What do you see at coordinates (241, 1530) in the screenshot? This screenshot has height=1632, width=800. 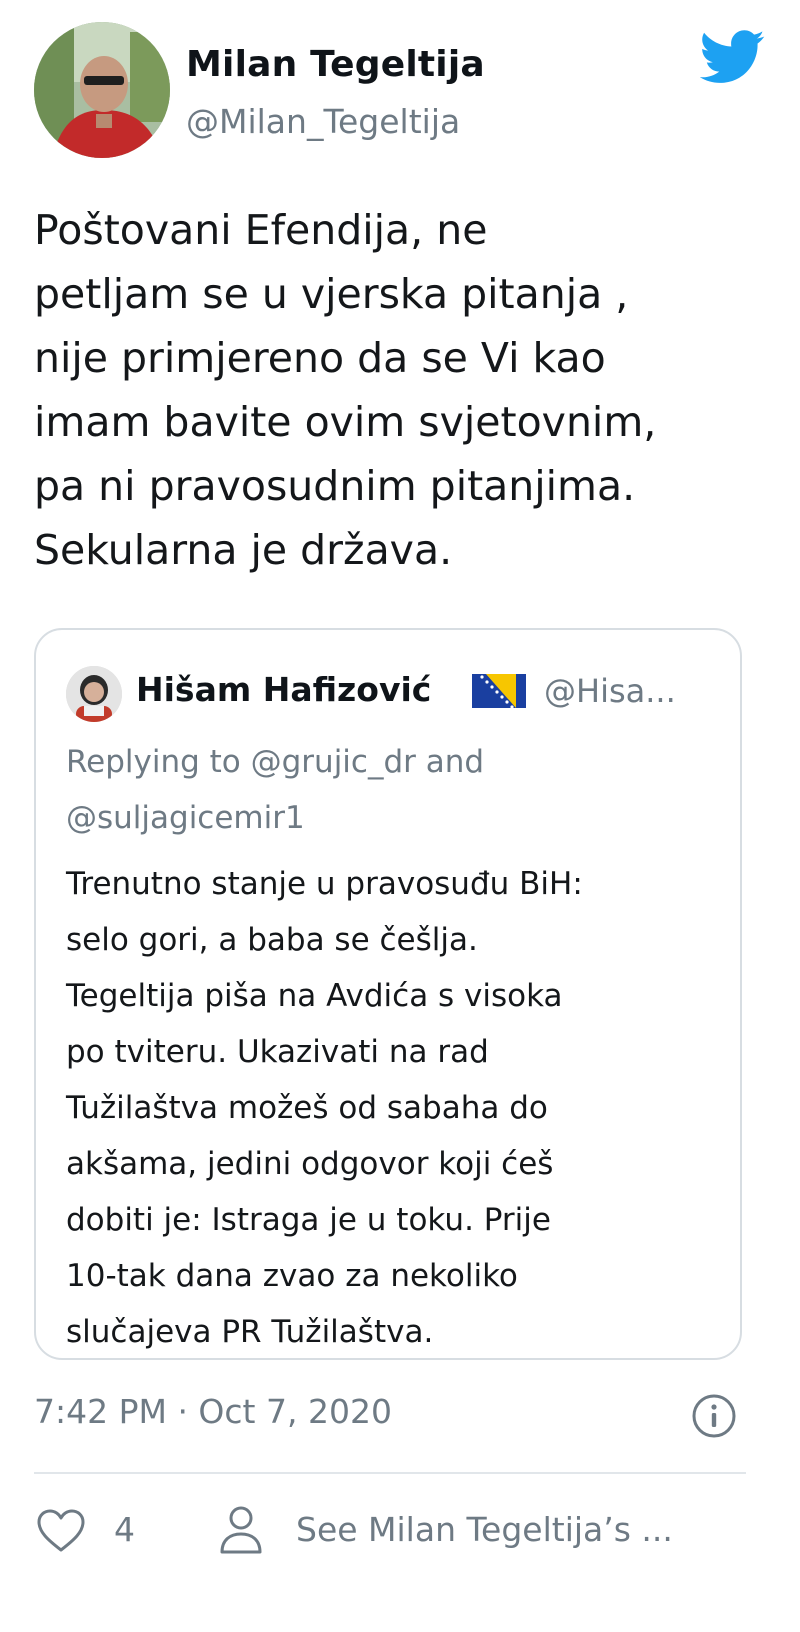 I see `profile-icon` at bounding box center [241, 1530].